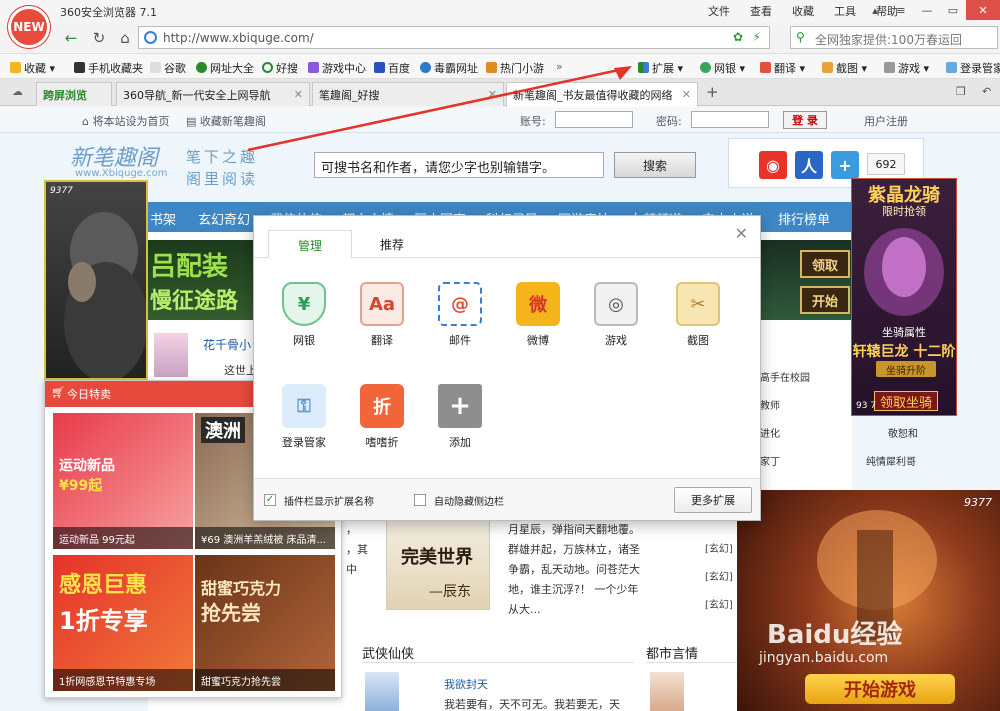 The image size is (1000, 711). Describe the element at coordinates (765, 67) in the screenshot. I see `translate-icon` at that location.